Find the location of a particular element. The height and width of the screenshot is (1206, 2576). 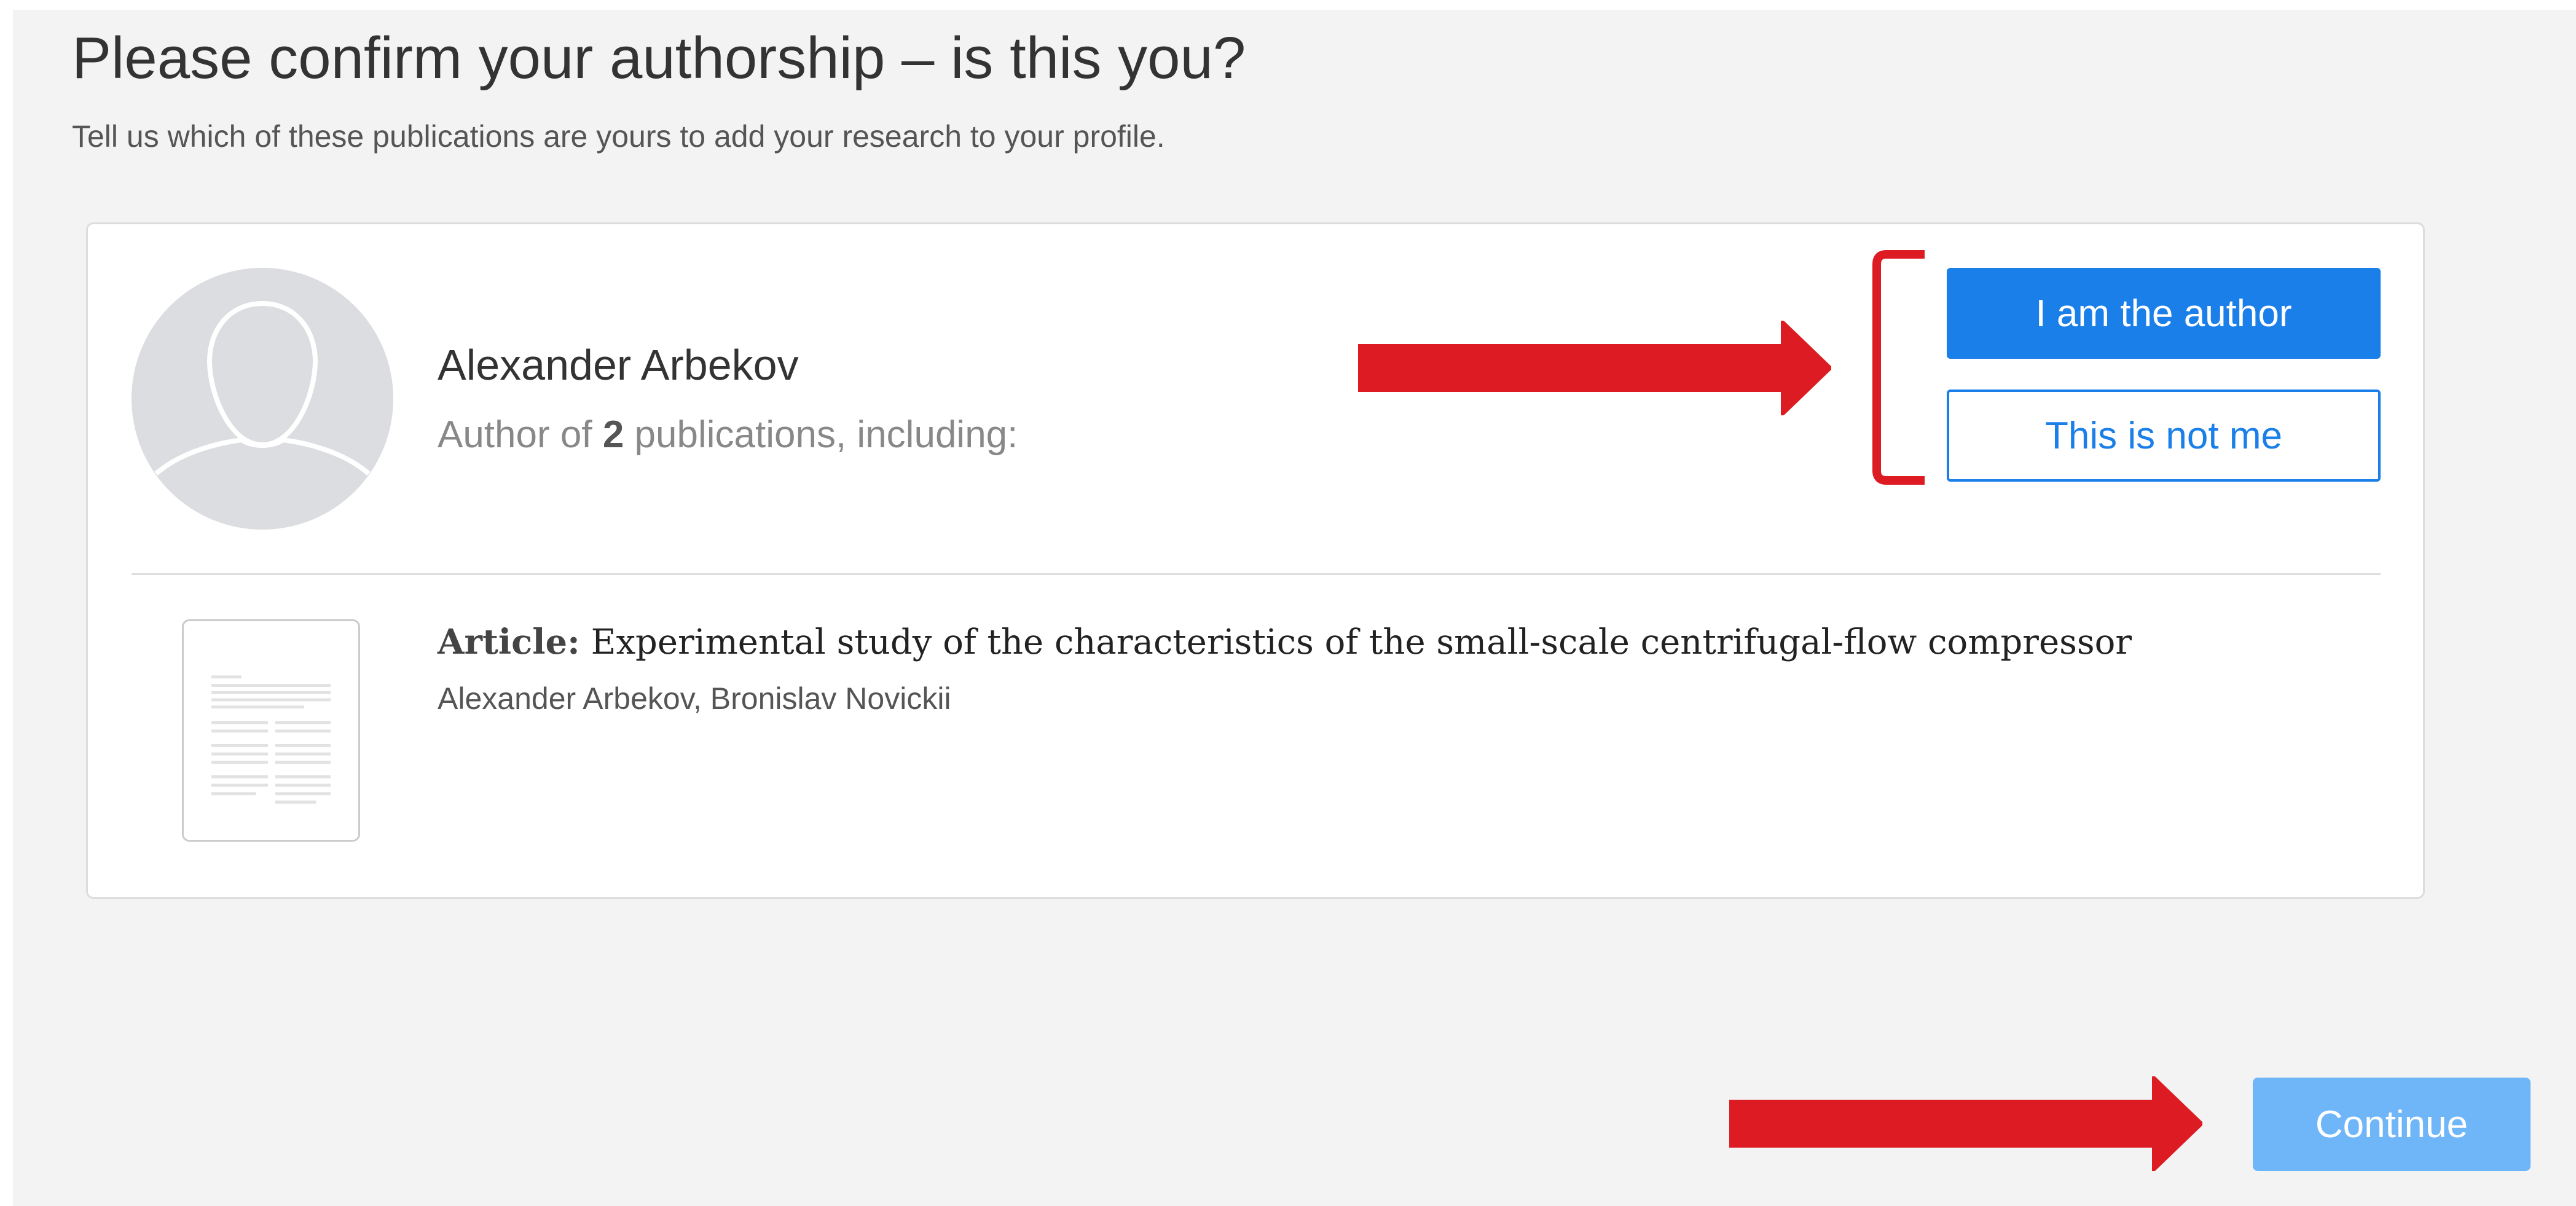

document-thumbnail-icon is located at coordinates (271, 730).